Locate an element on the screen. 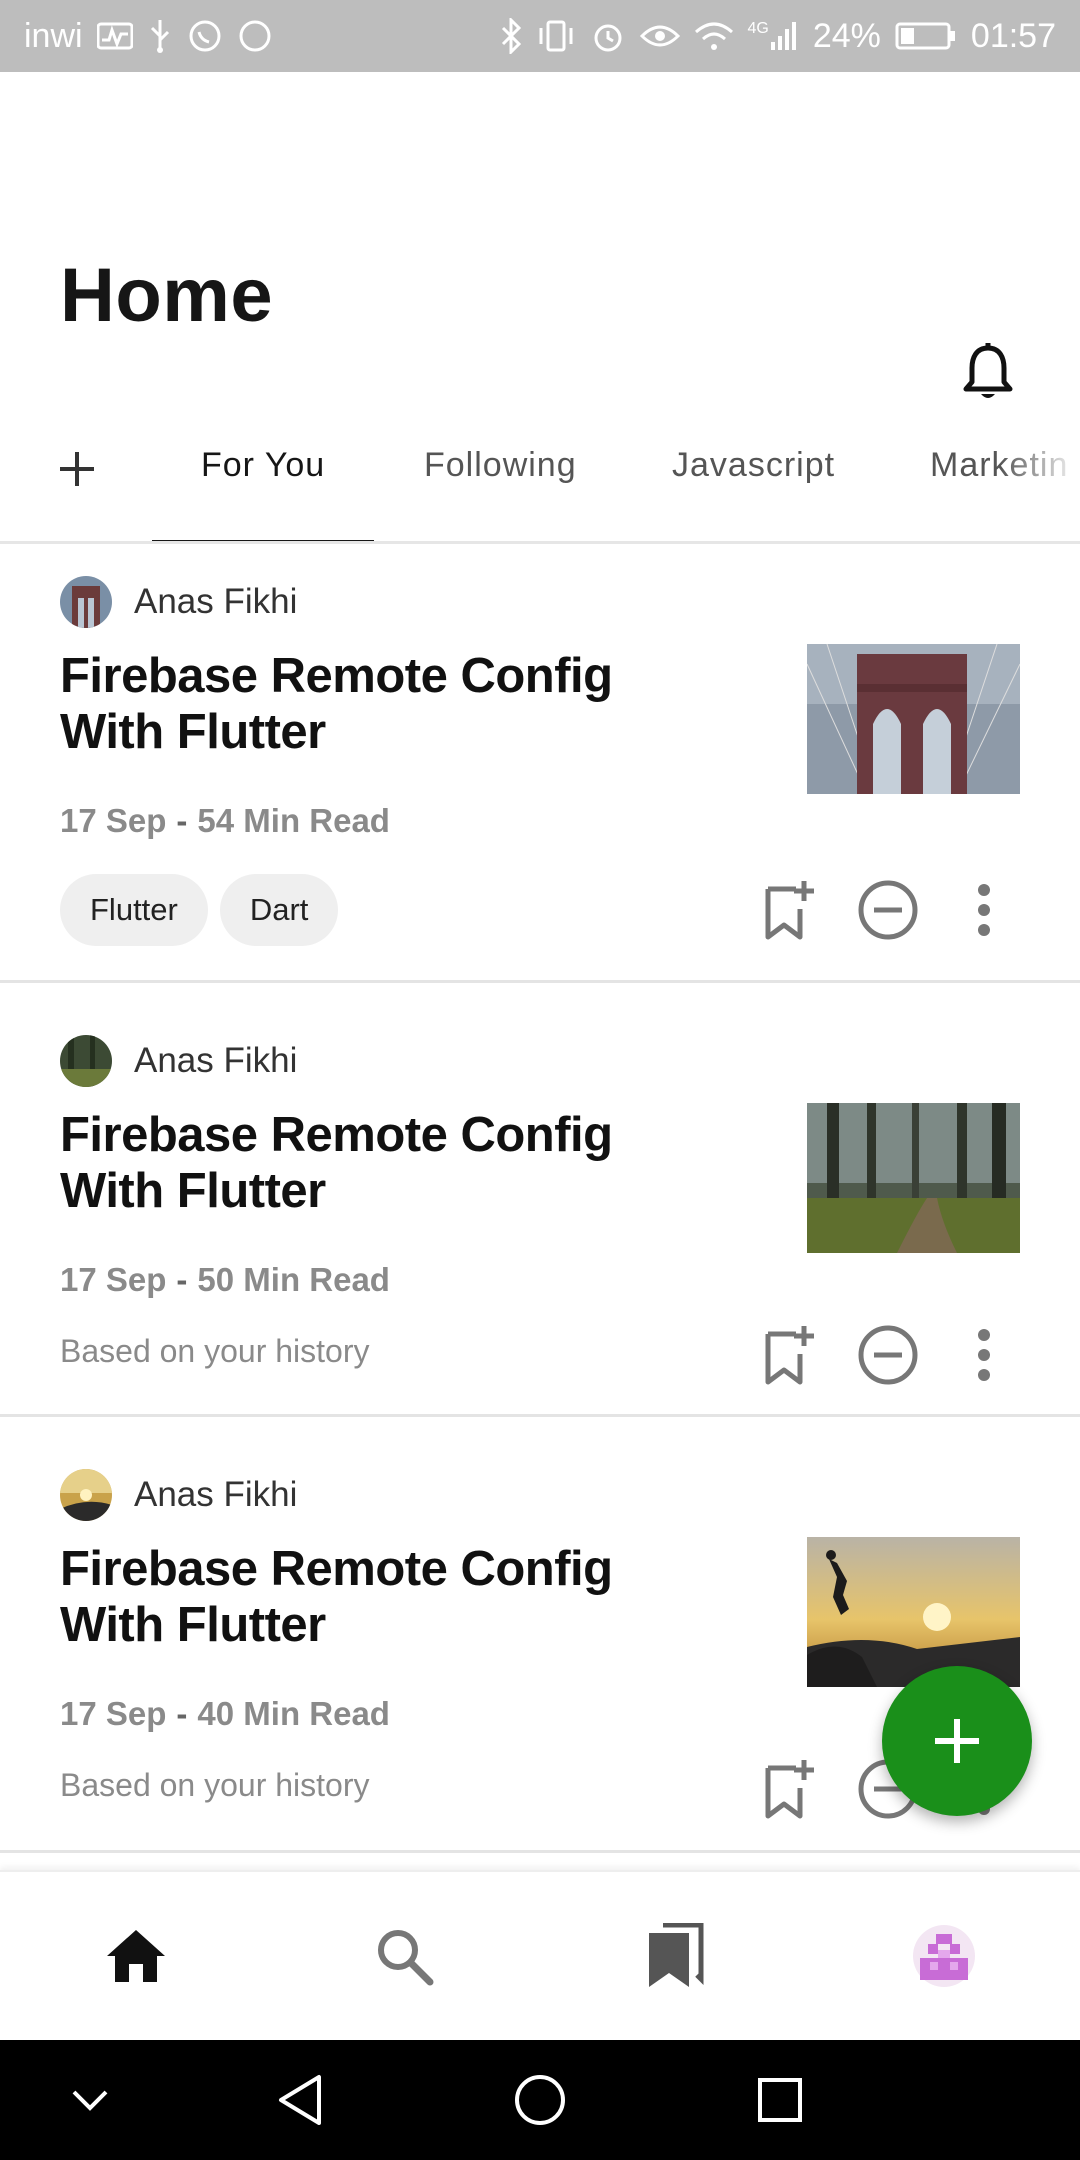 The image size is (1080, 2160). battery-percent: 24% is located at coordinates (846, 35).